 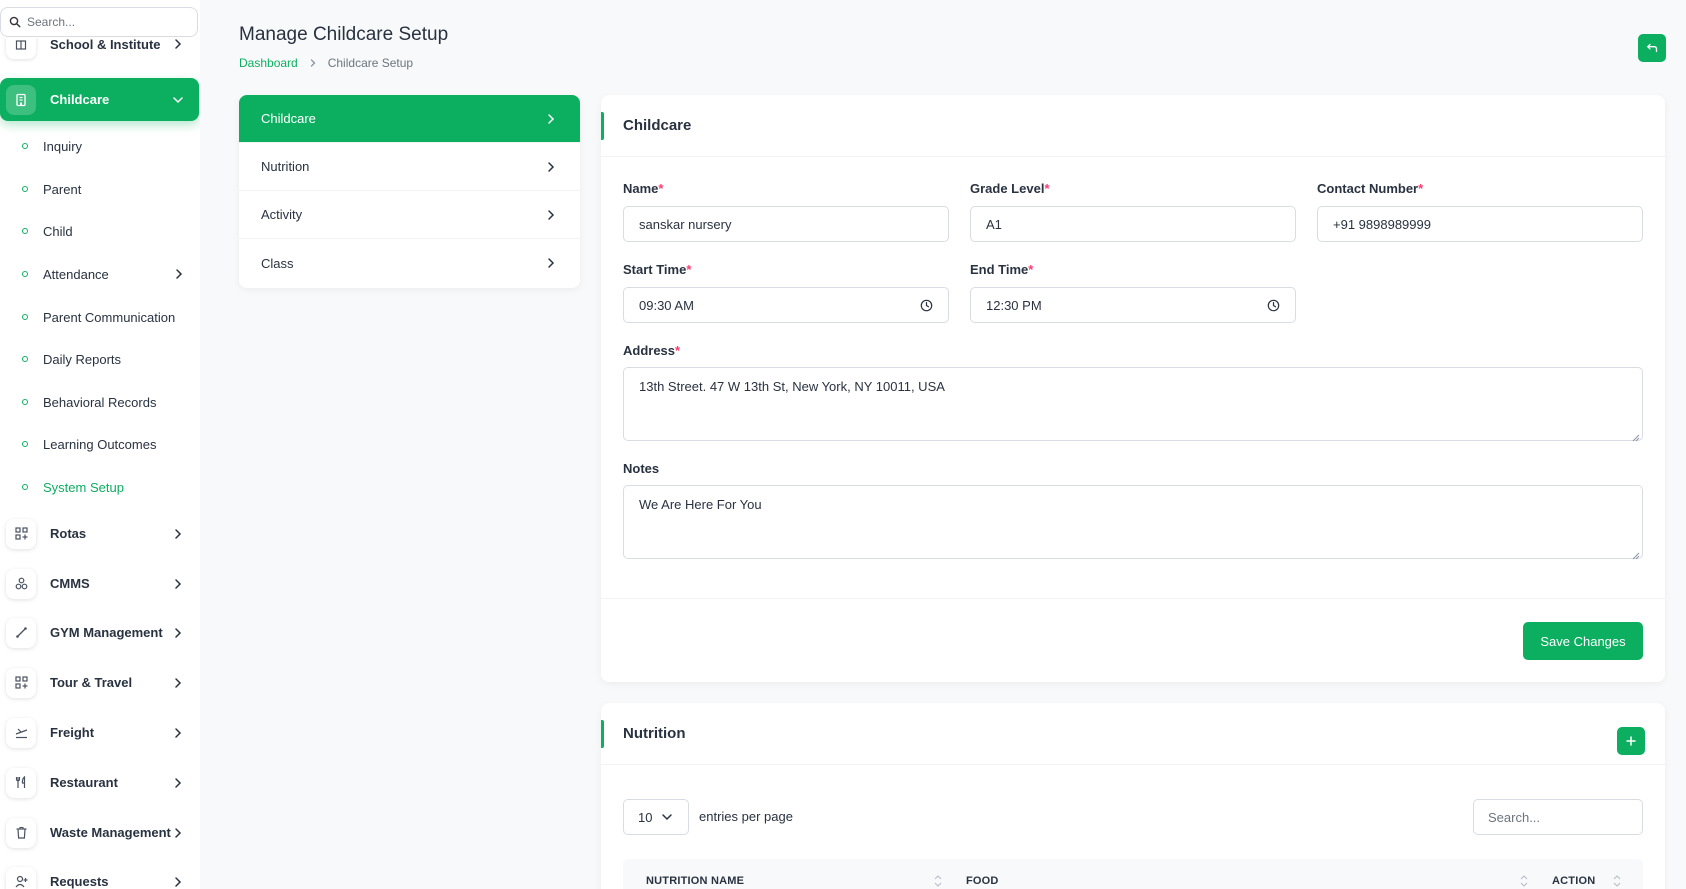 I want to click on notes-label: Notes, so click(x=641, y=468).